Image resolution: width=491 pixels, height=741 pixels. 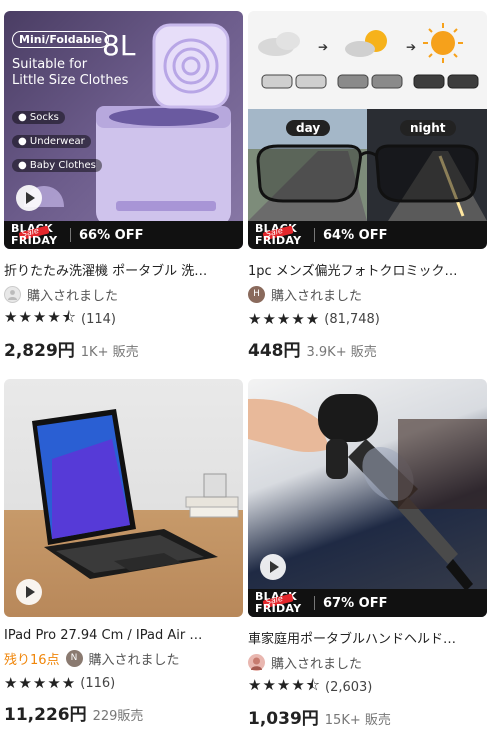 I want to click on price-row: 2,829円 1K+ 販売, so click(x=123, y=348).